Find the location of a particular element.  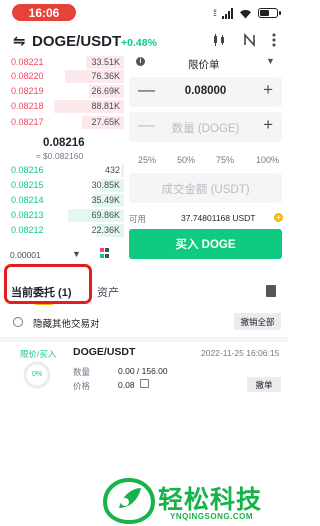

order-history-icon is located at coordinates (271, 291).